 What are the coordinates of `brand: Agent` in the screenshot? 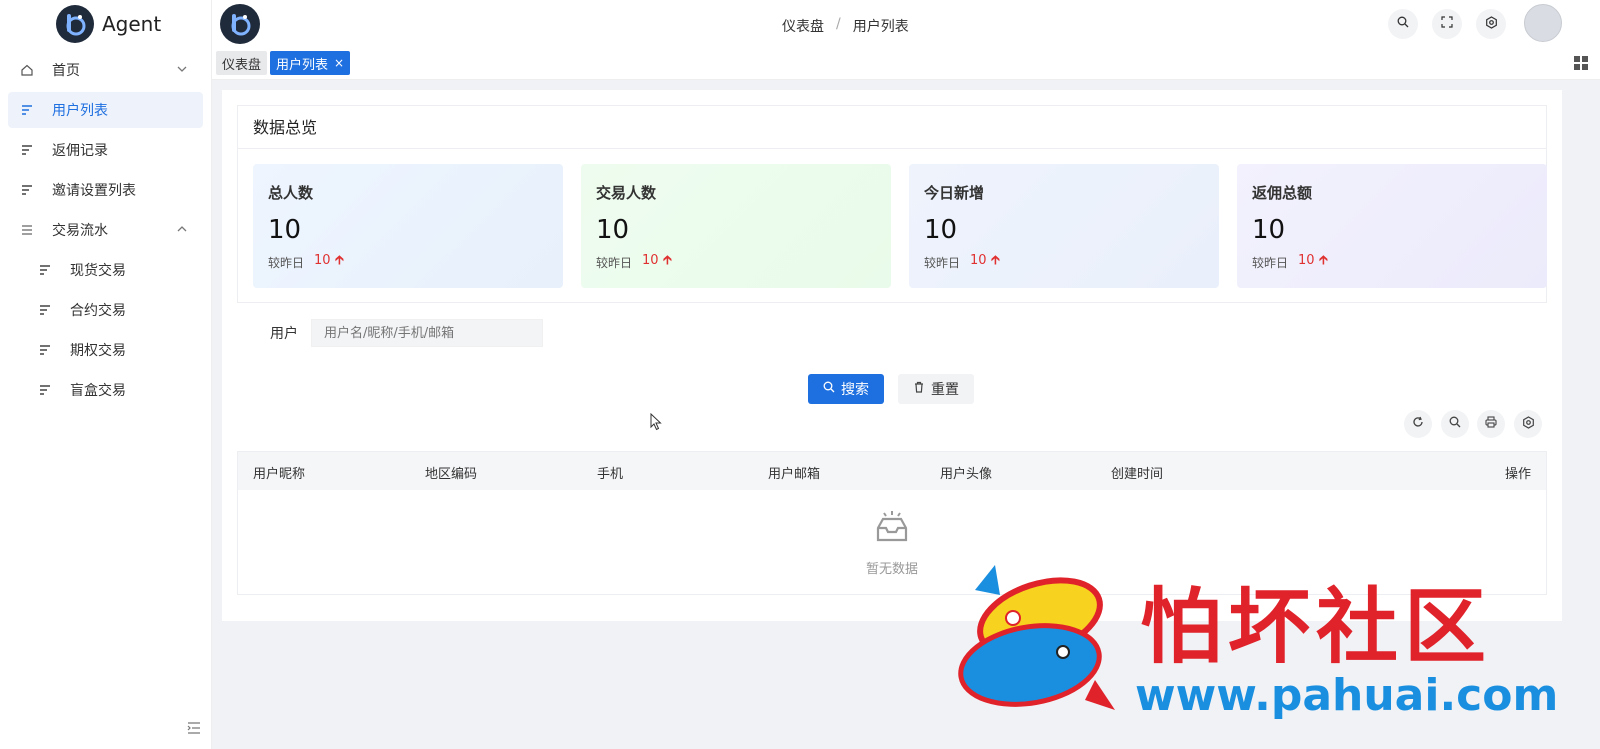 It's located at (105, 24).